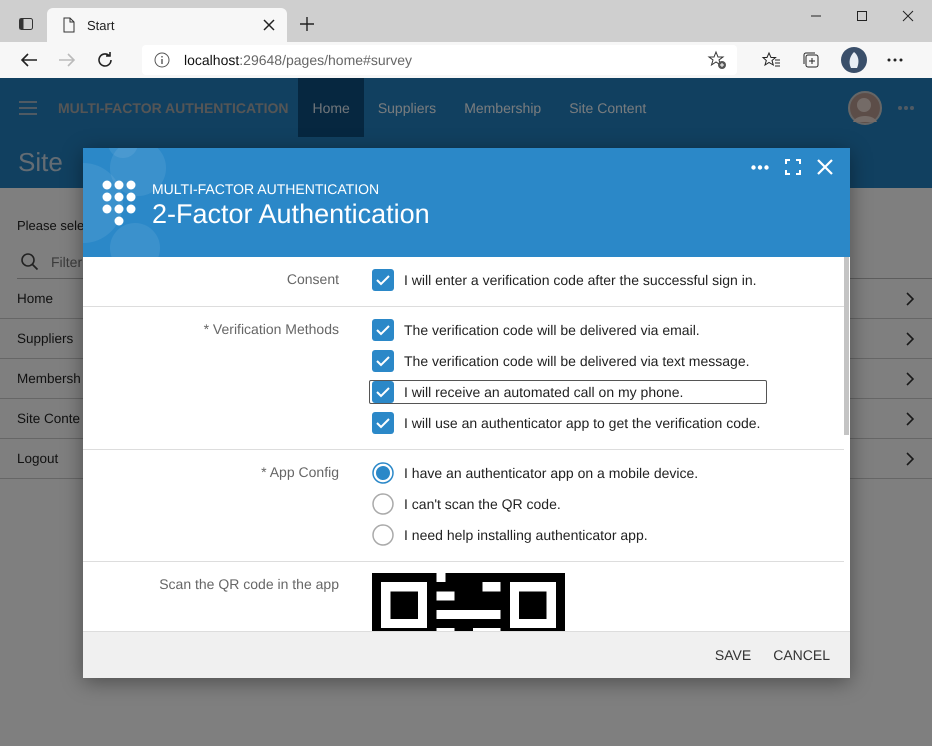 This screenshot has height=746, width=932. What do you see at coordinates (307, 24) in the screenshot?
I see `new-tab-icon` at bounding box center [307, 24].